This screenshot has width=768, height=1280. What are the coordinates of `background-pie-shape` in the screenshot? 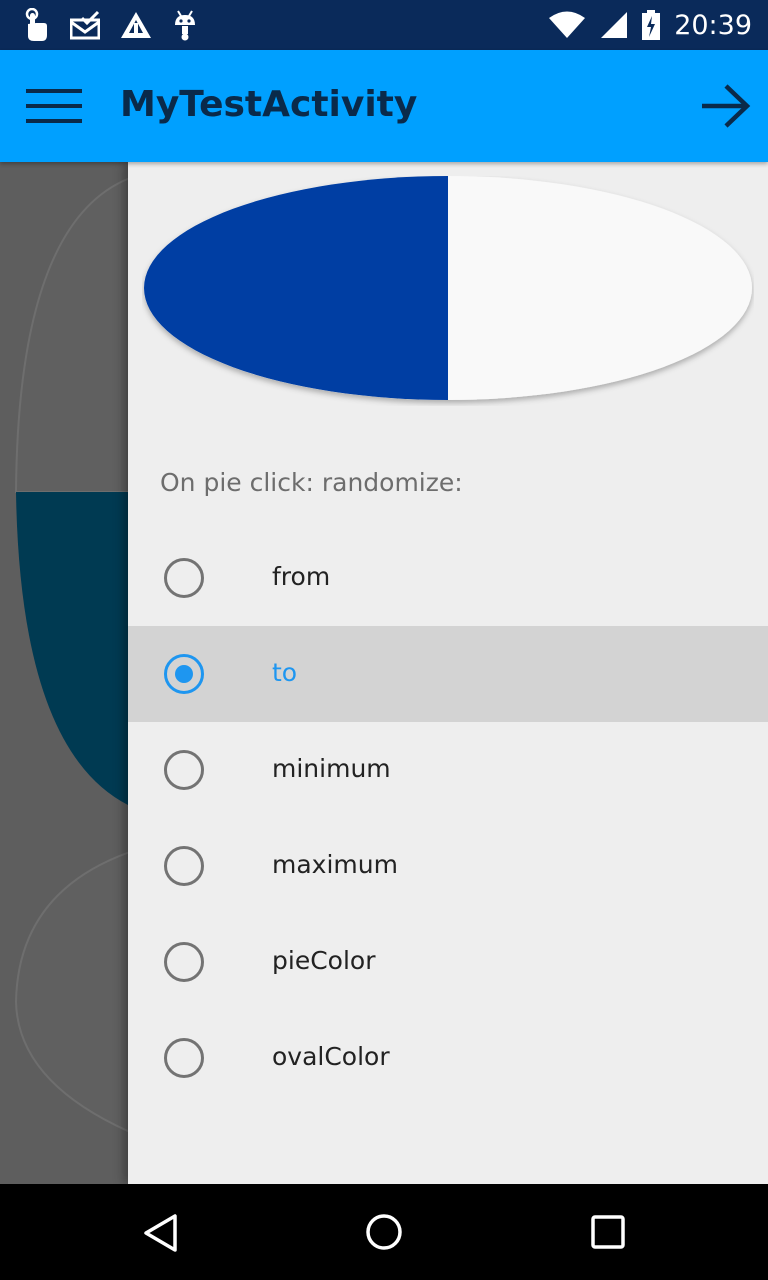 It's located at (71, 655).